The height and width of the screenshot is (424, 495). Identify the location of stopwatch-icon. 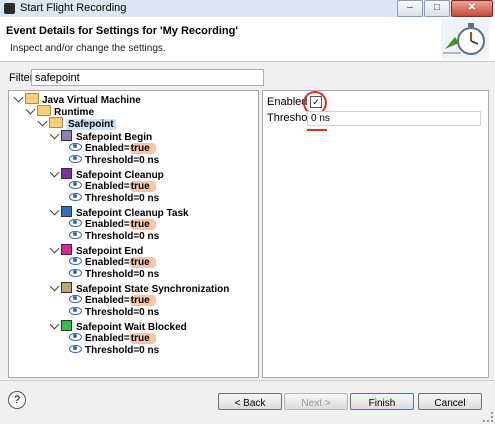
(465, 39).